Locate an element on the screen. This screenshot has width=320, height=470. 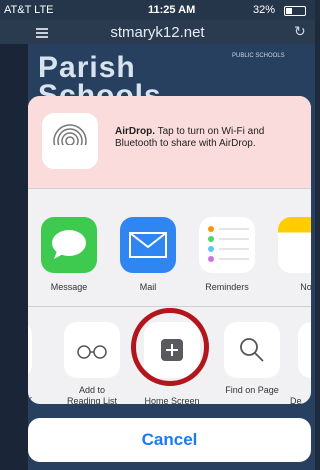
clock: 11:25 AM is located at coordinates (172, 10).